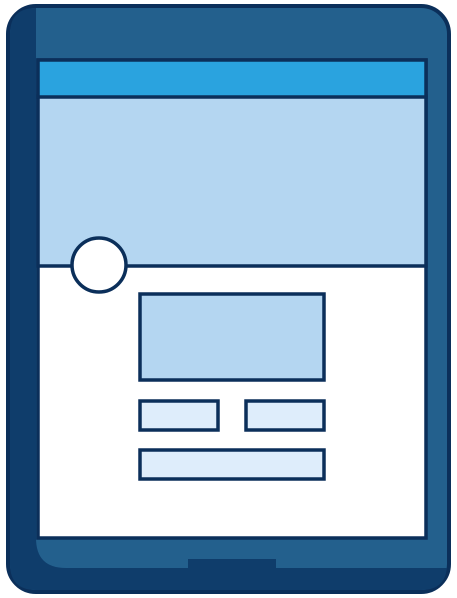 Image resolution: width=457 pixels, height=598 pixels. Describe the element at coordinates (232, 78) in the screenshot. I see `top-bar` at that location.